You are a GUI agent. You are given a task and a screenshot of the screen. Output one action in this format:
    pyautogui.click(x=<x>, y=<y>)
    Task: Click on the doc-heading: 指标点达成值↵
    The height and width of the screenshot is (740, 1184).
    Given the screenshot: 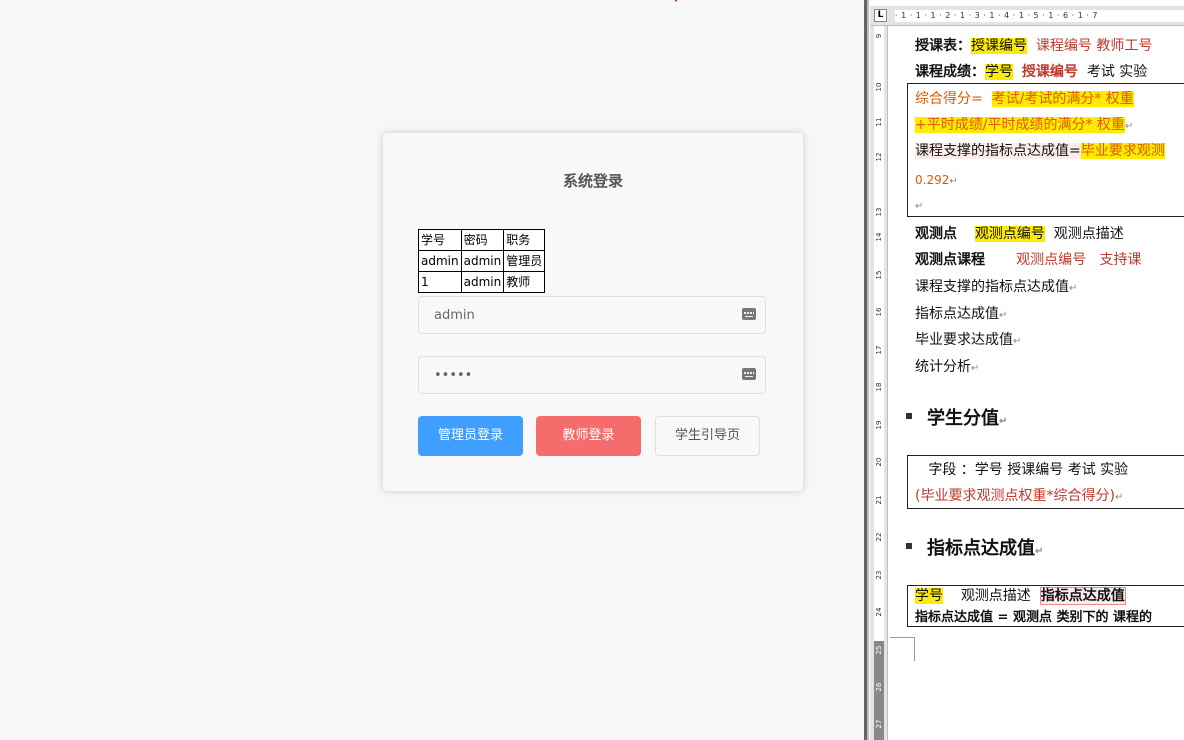 What is the action you would take?
    pyautogui.click(x=985, y=547)
    